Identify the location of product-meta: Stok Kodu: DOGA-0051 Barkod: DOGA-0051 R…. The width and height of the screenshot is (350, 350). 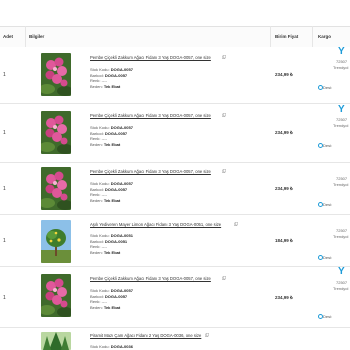
(111, 244).